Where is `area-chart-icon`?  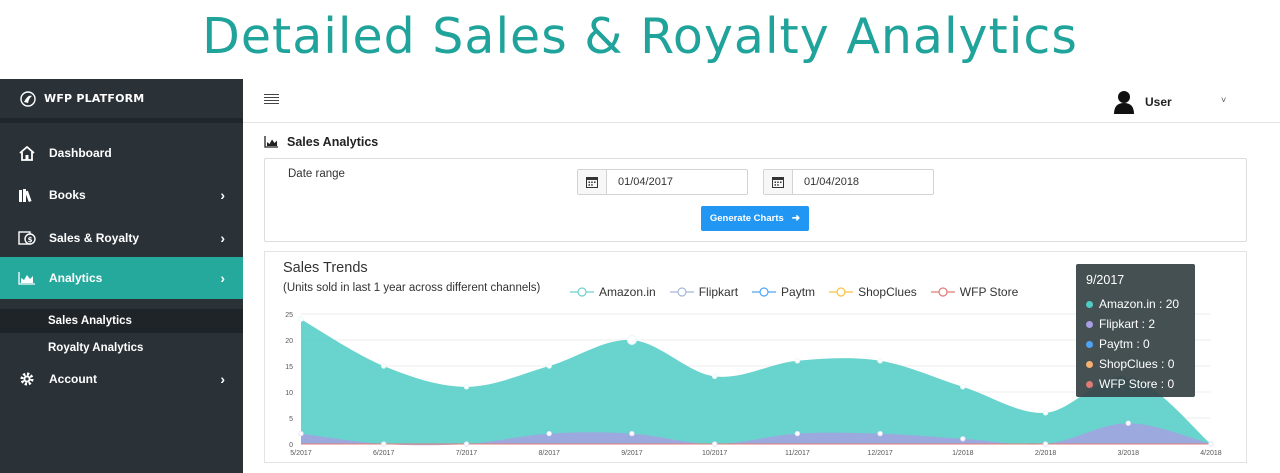 area-chart-icon is located at coordinates (27, 278).